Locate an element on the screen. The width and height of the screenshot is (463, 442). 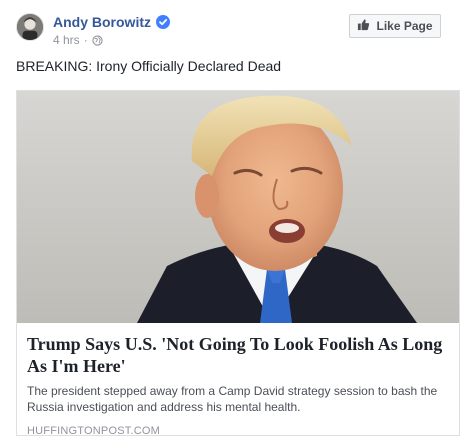
avatar-portrait is located at coordinates (30, 27).